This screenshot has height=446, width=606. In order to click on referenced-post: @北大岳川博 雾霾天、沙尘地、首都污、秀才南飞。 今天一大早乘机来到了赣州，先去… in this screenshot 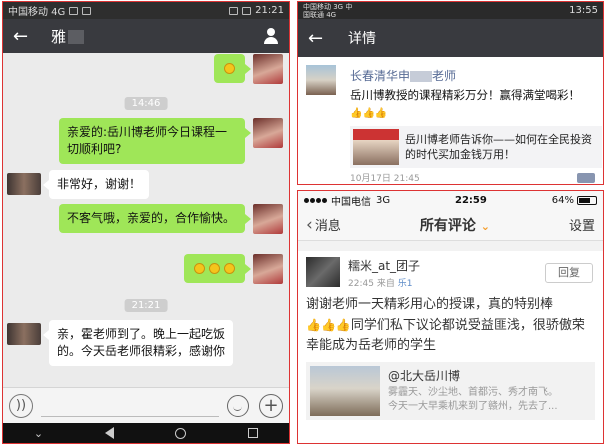, I will do `click(450, 391)`.